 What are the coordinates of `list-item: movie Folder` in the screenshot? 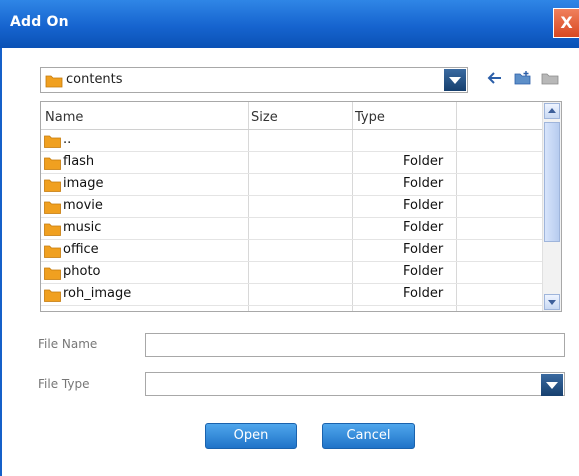 It's located at (292, 207).